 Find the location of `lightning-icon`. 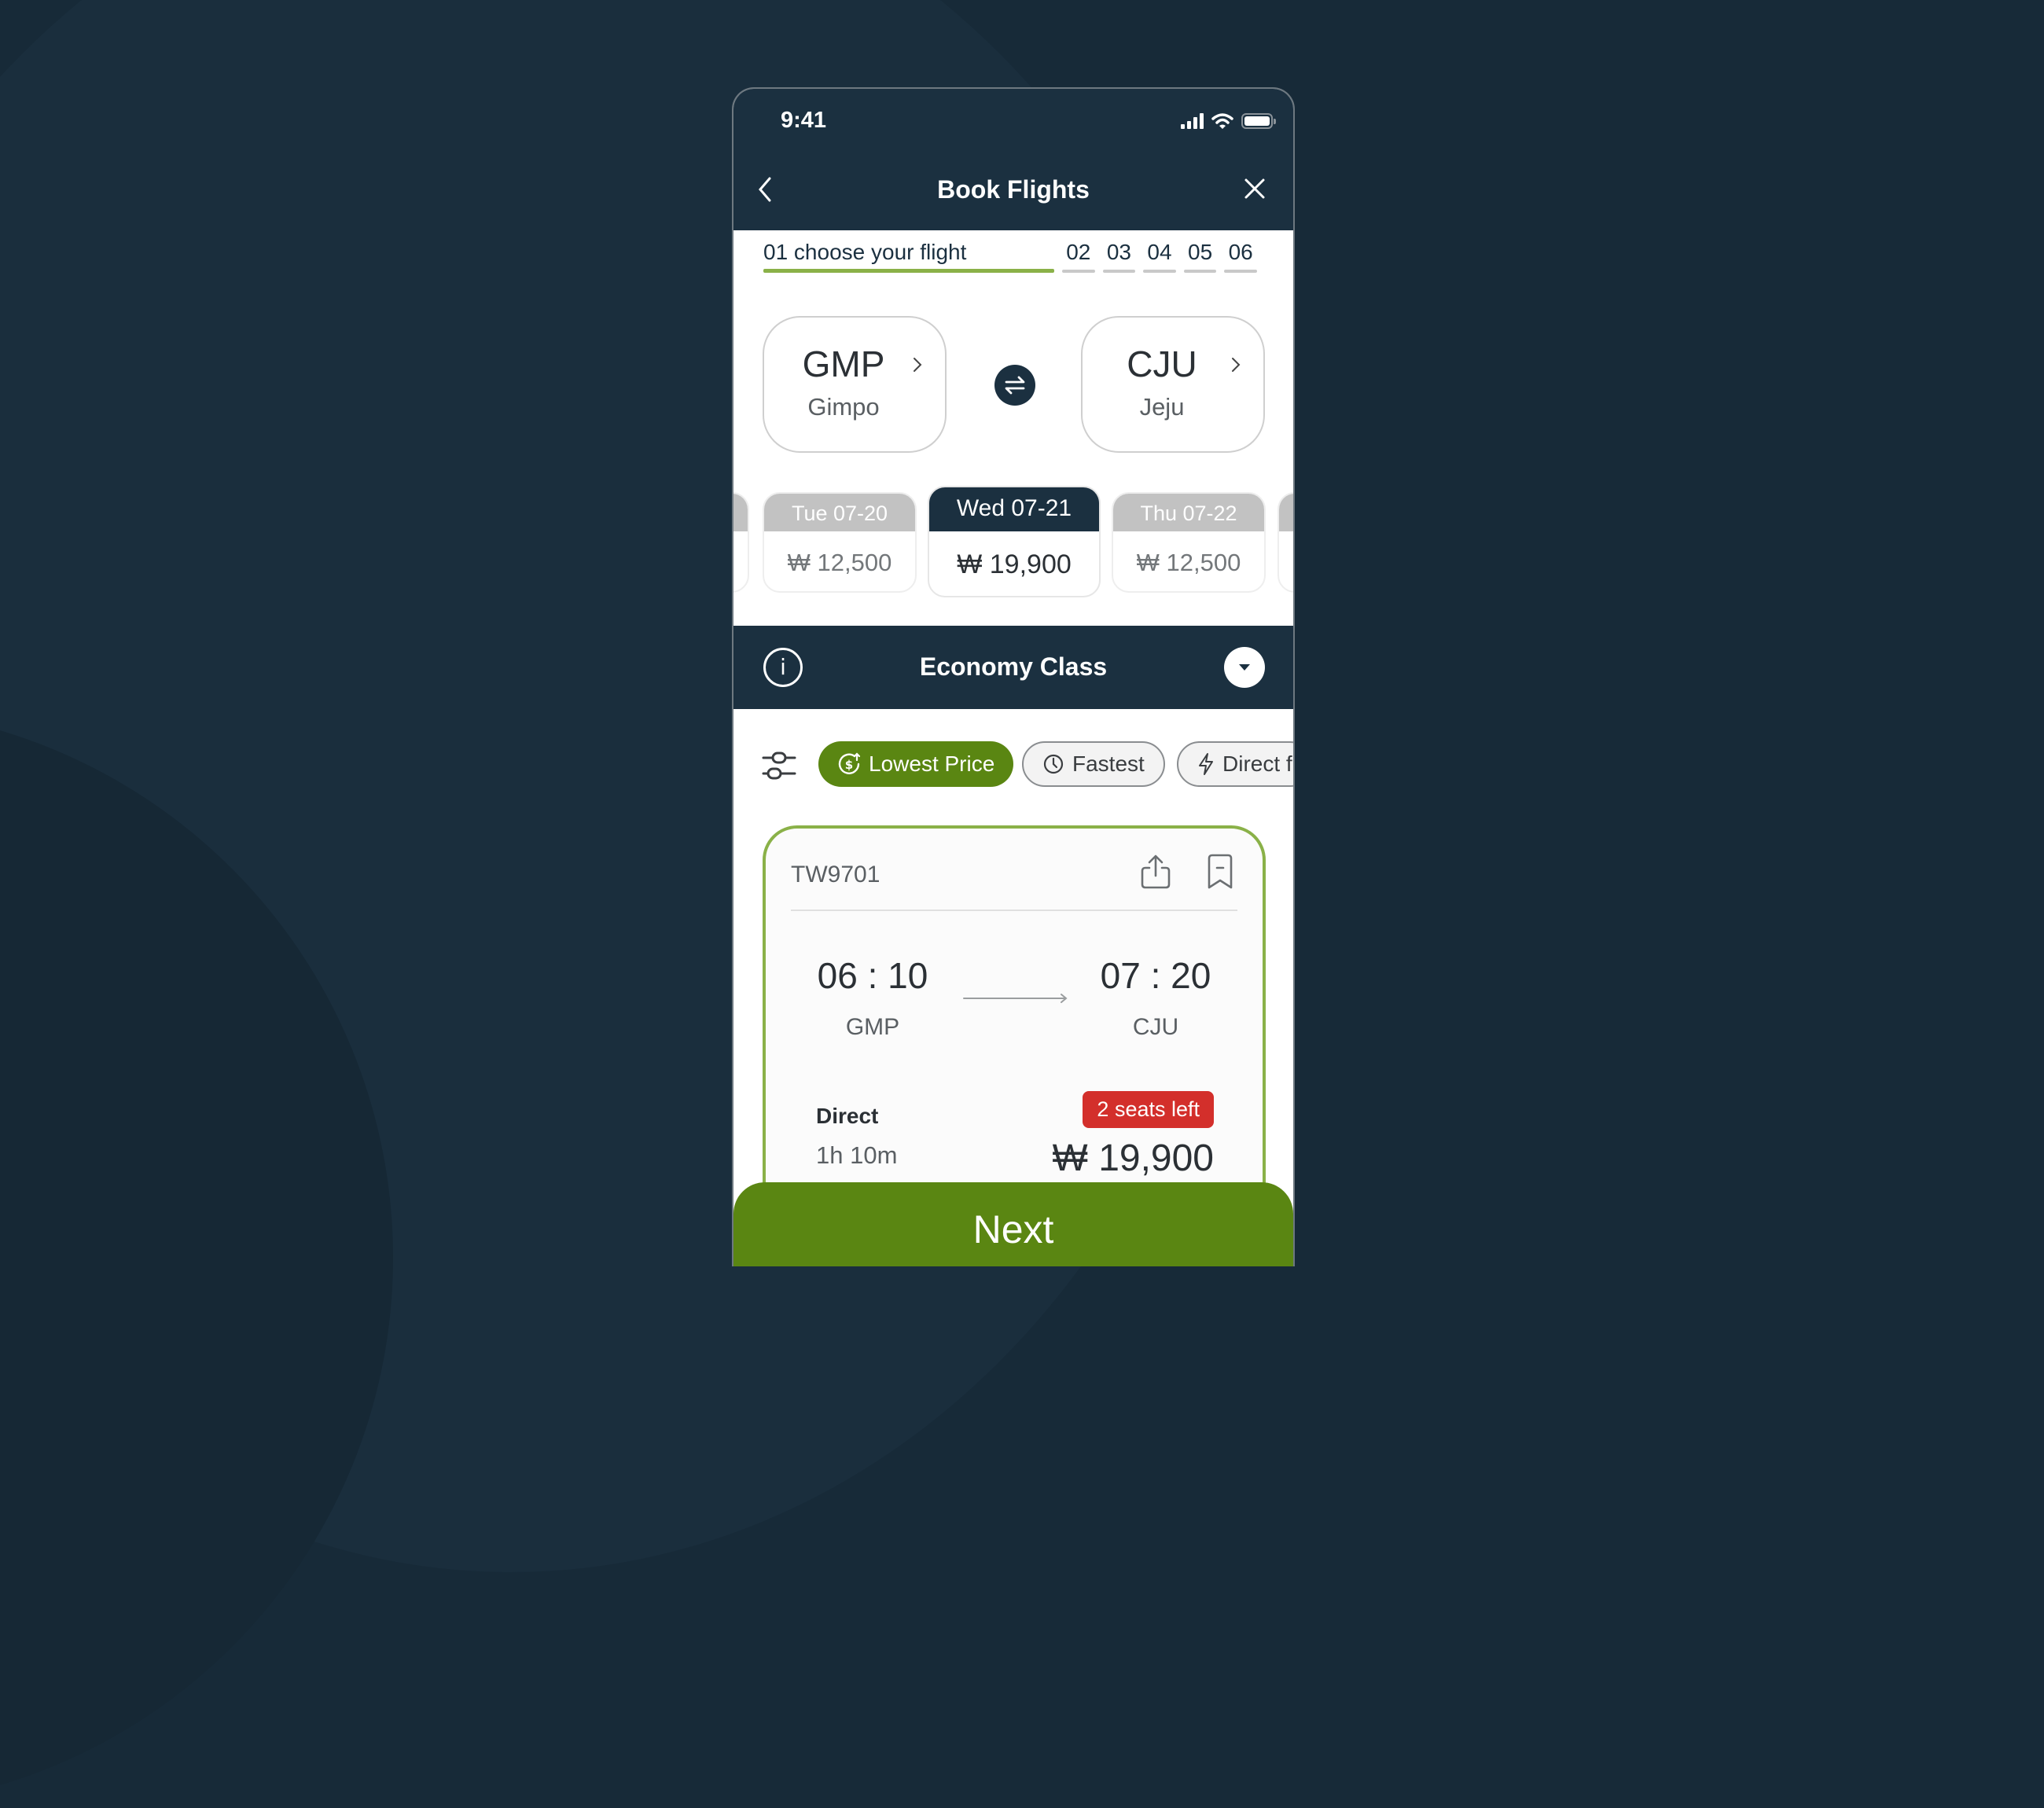

lightning-icon is located at coordinates (1206, 764).